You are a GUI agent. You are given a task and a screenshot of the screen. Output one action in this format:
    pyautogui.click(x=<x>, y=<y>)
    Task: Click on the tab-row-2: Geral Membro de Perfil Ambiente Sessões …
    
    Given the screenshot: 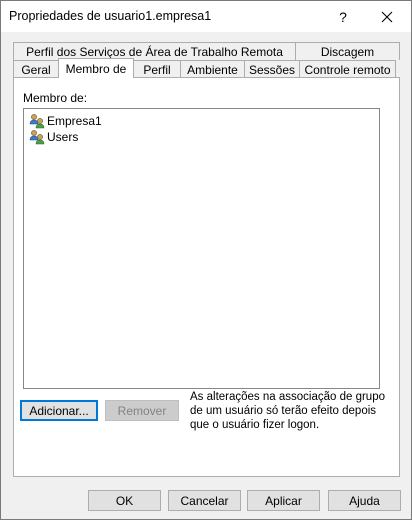 What is the action you would take?
    pyautogui.click(x=204, y=68)
    